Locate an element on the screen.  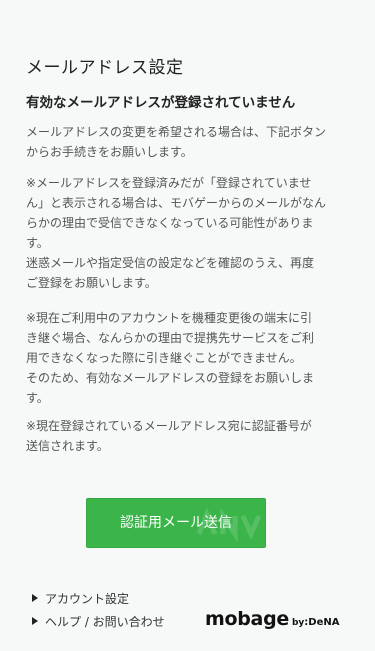
paragraph-line: からお手続きをお願いします。 is located at coordinates (109, 152).